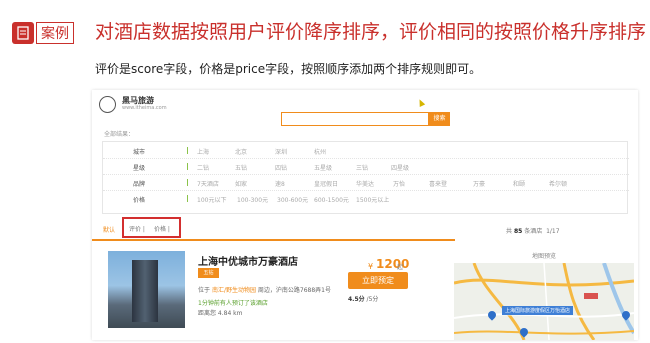  What do you see at coordinates (438, 183) in the screenshot?
I see `filter-option: 喜来登` at bounding box center [438, 183].